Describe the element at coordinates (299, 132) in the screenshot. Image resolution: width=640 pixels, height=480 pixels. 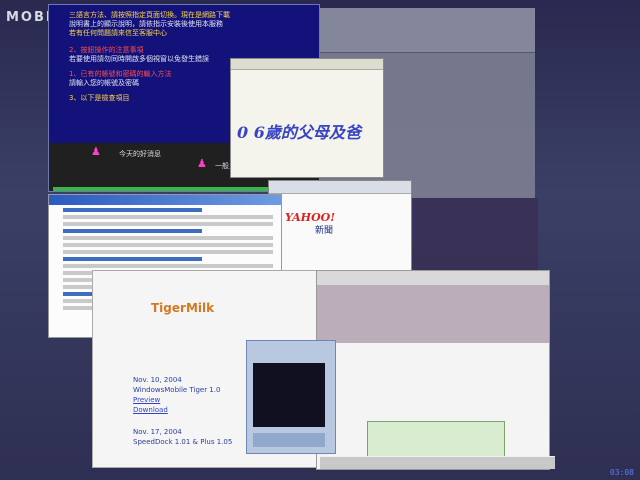
I see `calligraphy-text: 0 6歲的父母及爸` at that location.